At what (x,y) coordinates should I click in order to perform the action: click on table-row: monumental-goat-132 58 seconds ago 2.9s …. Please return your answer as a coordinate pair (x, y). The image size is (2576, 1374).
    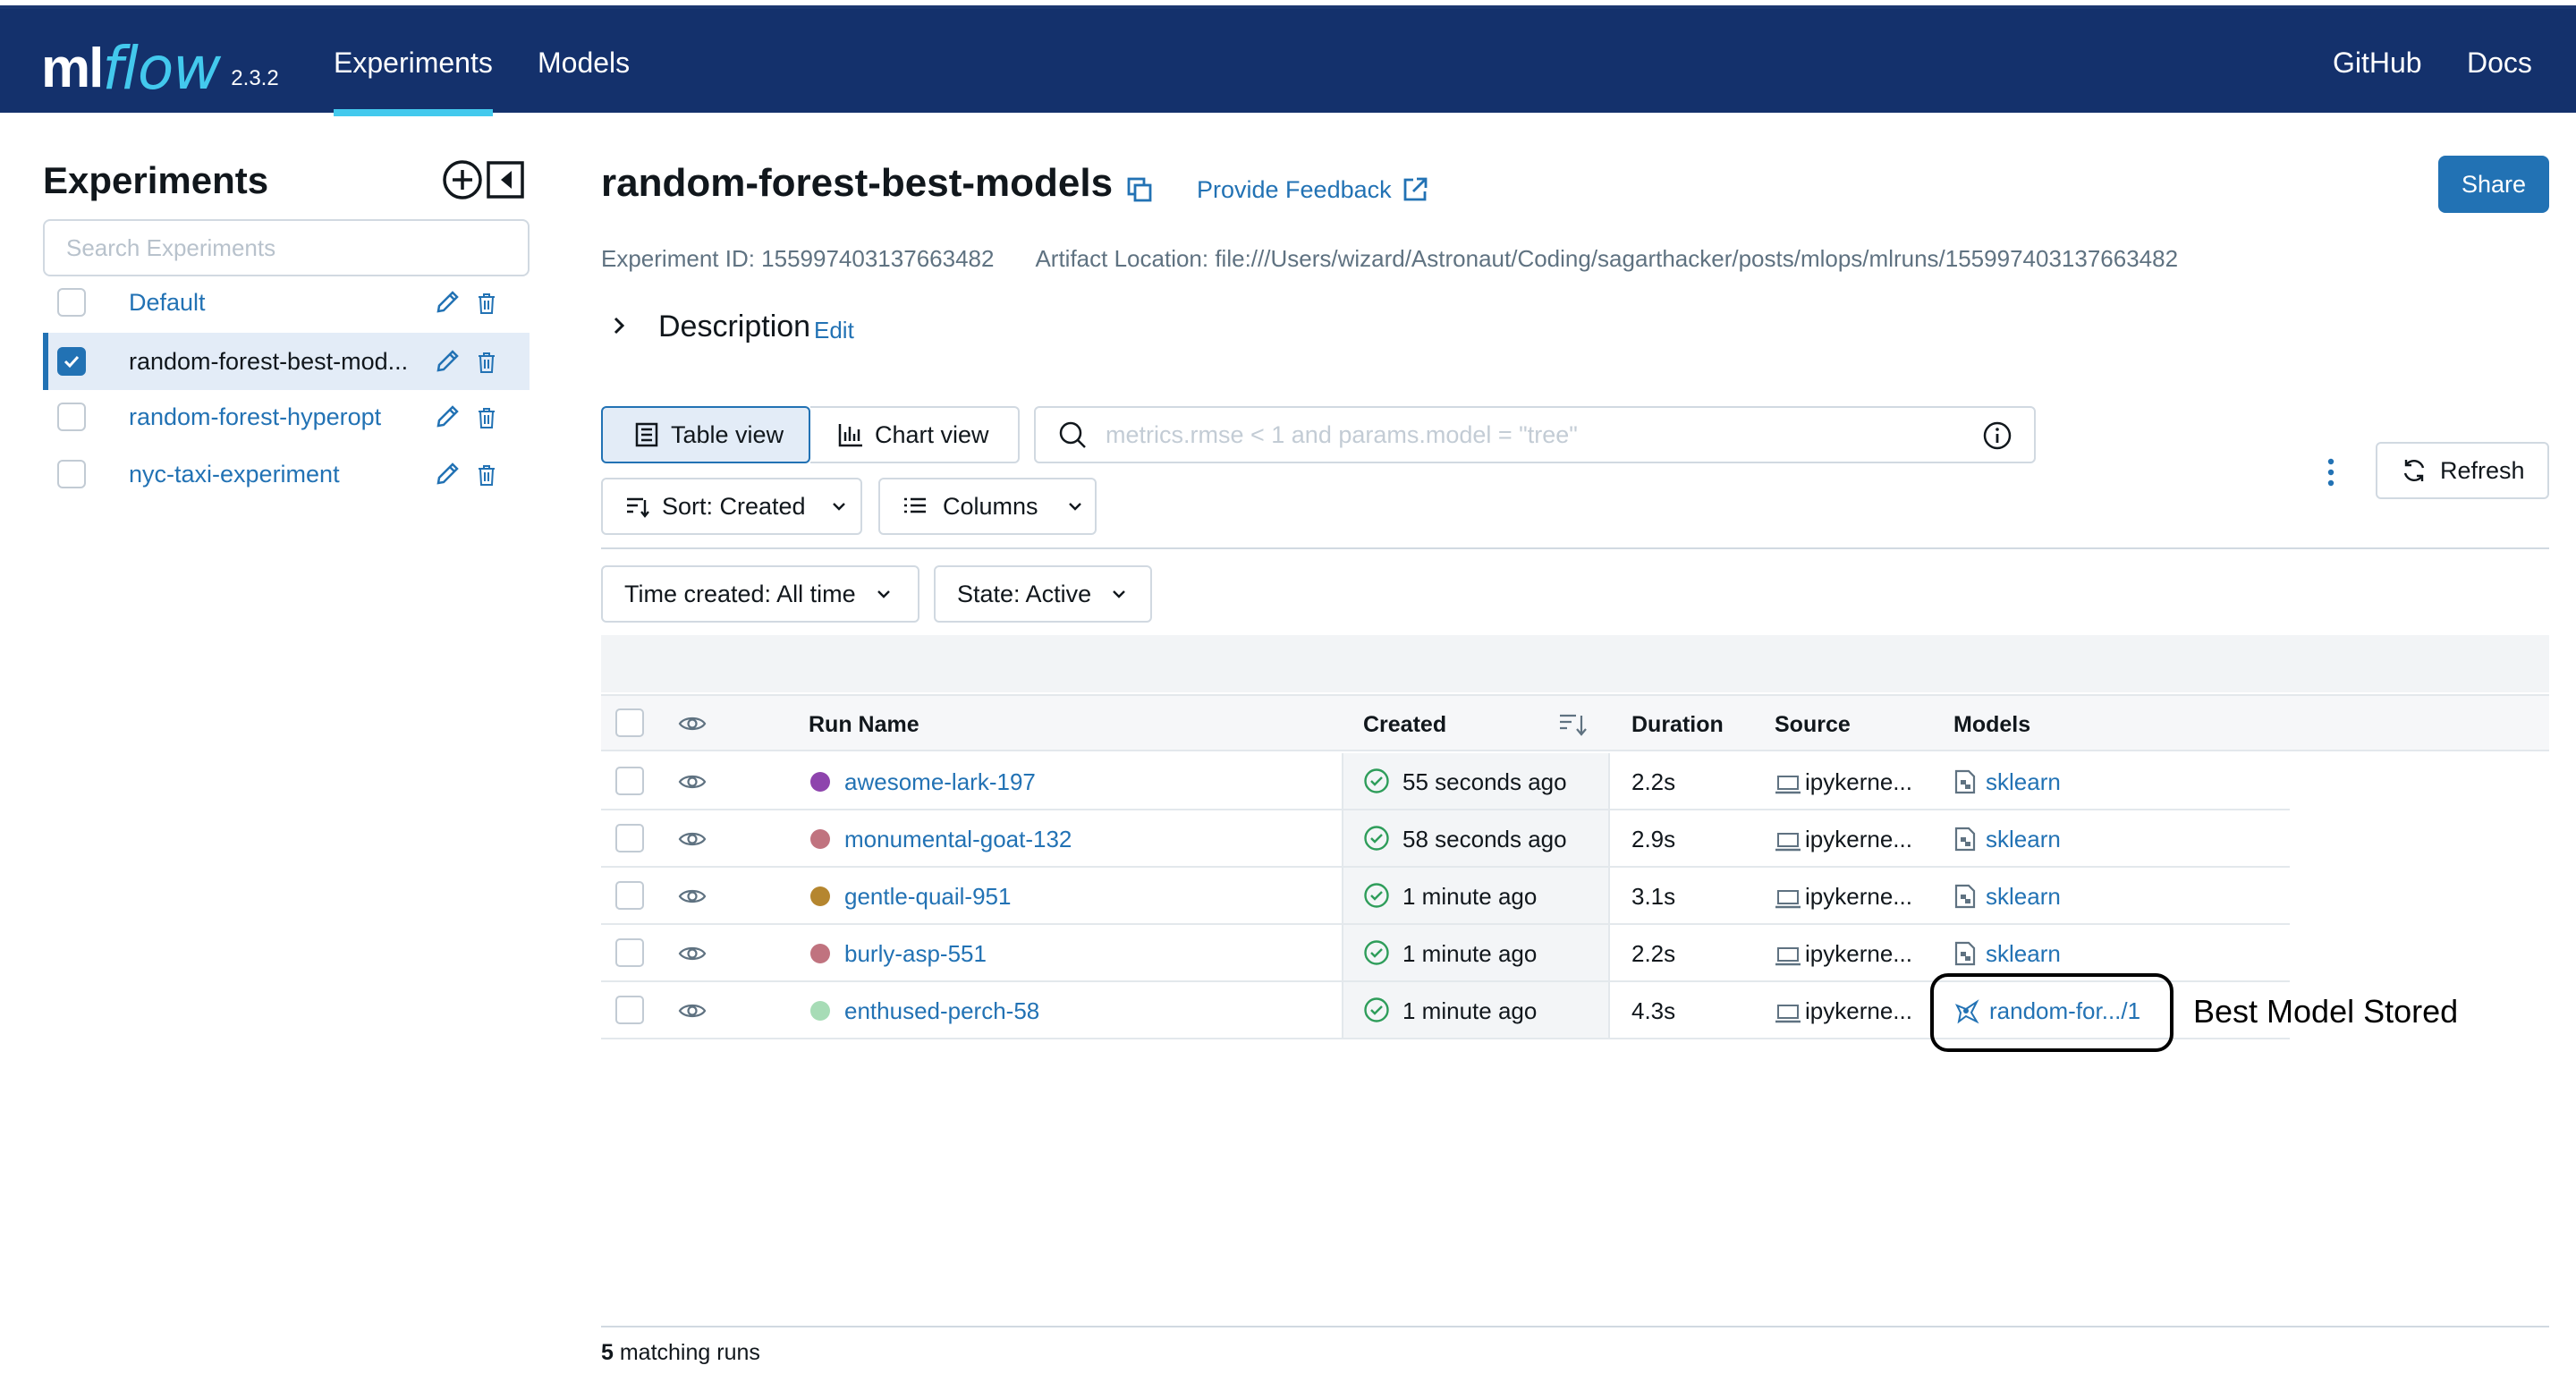
    Looking at the image, I should click on (1445, 839).